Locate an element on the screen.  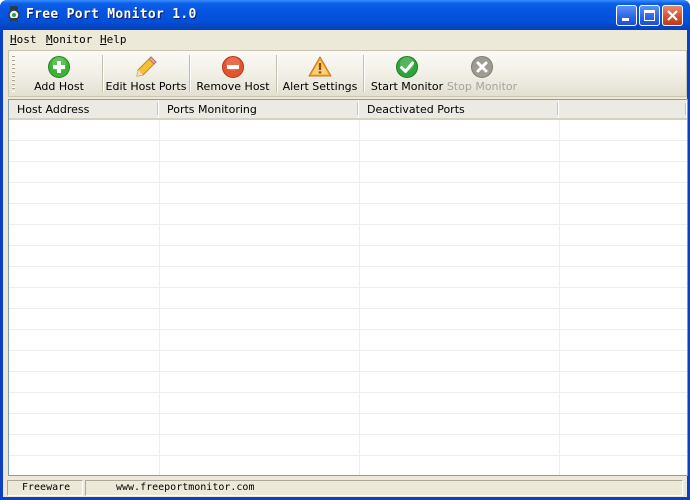
close-icon is located at coordinates (672, 15).